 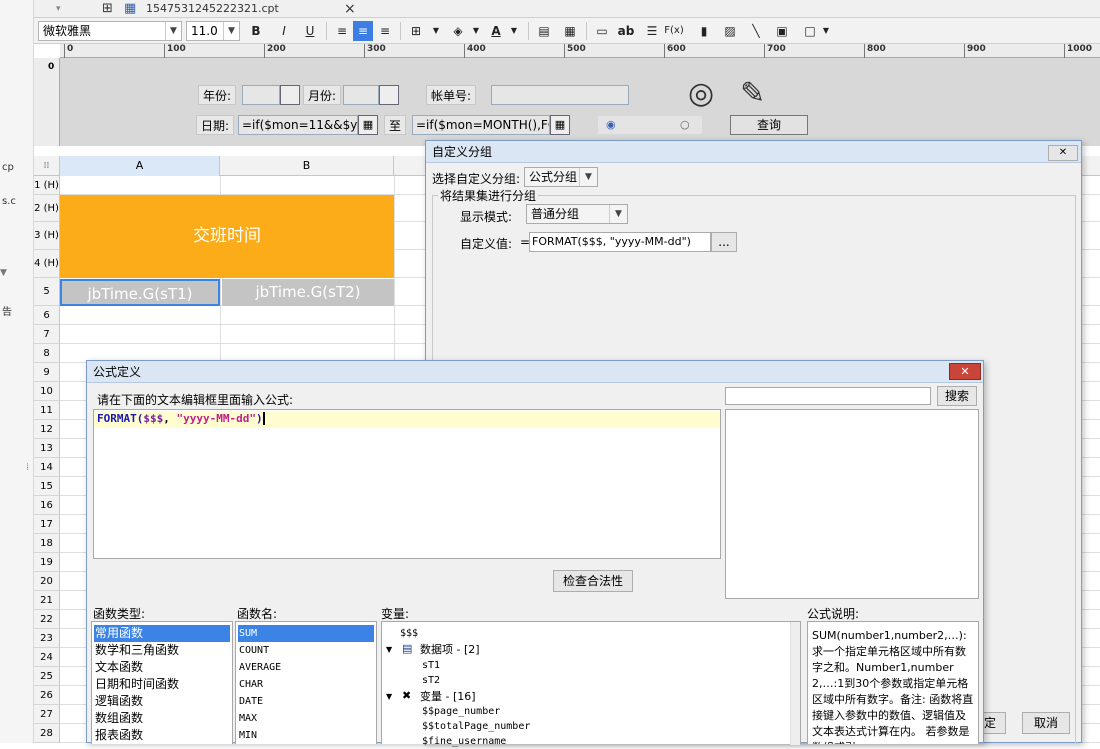 I want to click on row-header: 4 (H), so click(x=47, y=264).